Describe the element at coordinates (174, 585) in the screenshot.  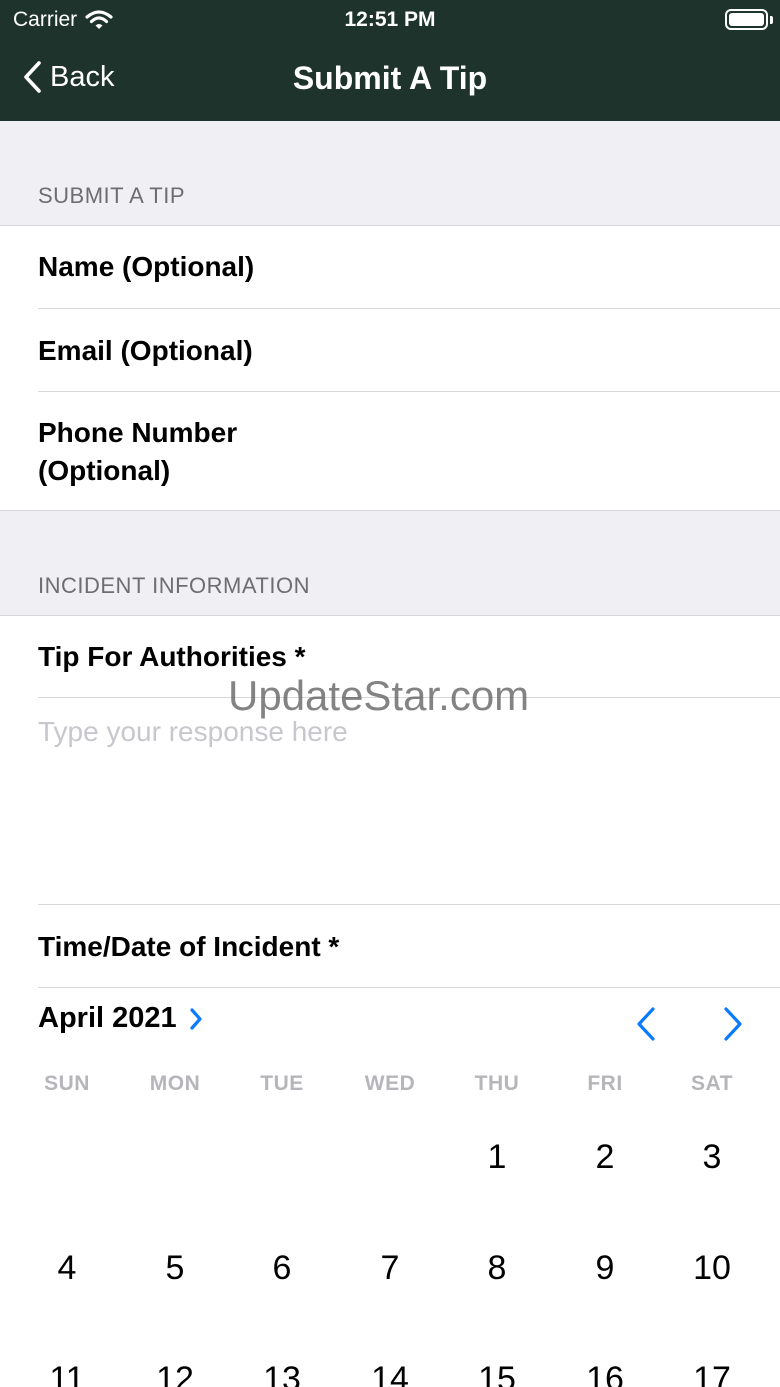
I see `section-title-incident: INCIDENT INFORMATION` at that location.